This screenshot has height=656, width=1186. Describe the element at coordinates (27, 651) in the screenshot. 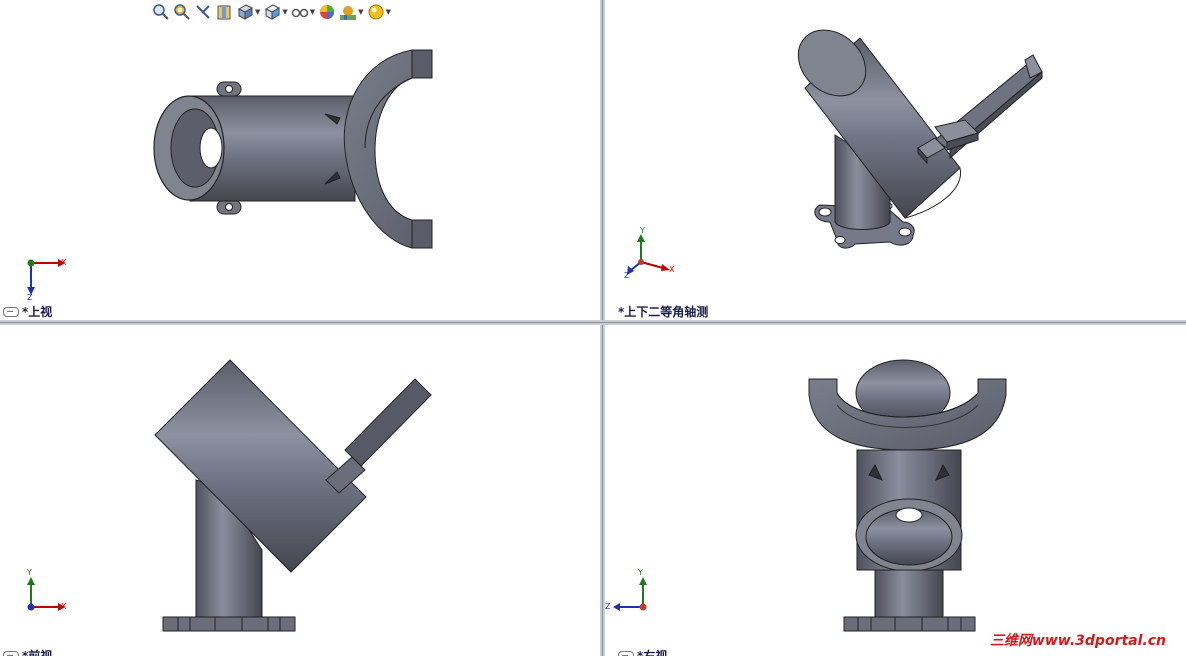

I see `view-label-front: *前视` at that location.